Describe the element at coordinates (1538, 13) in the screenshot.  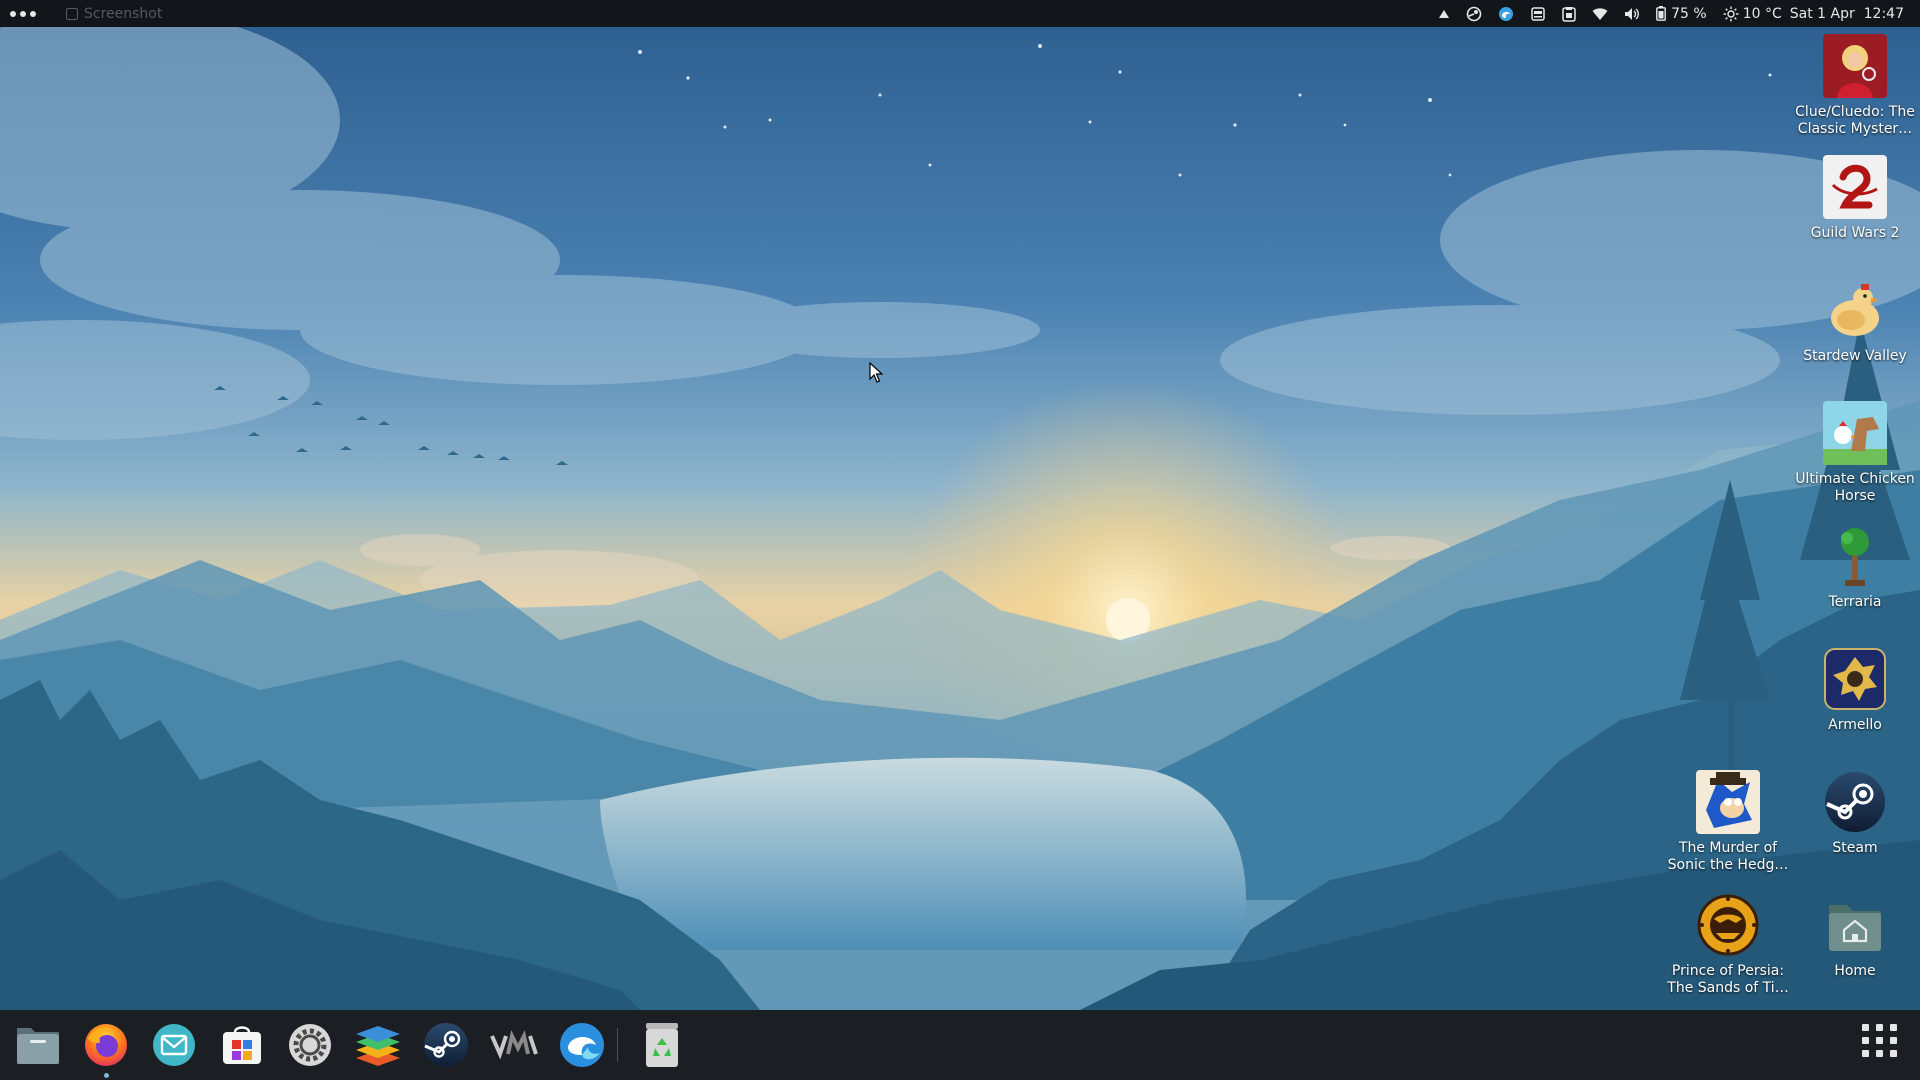
I see `screencast-icon` at that location.